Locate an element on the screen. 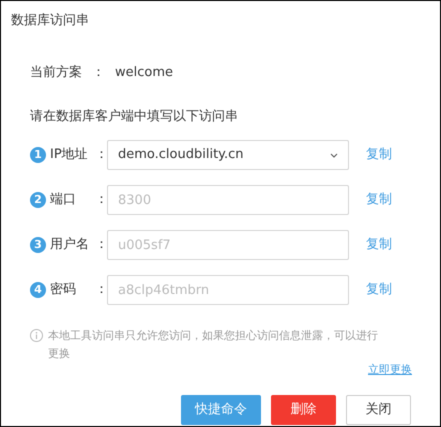  field-label: 密码 is located at coordinates (63, 290).